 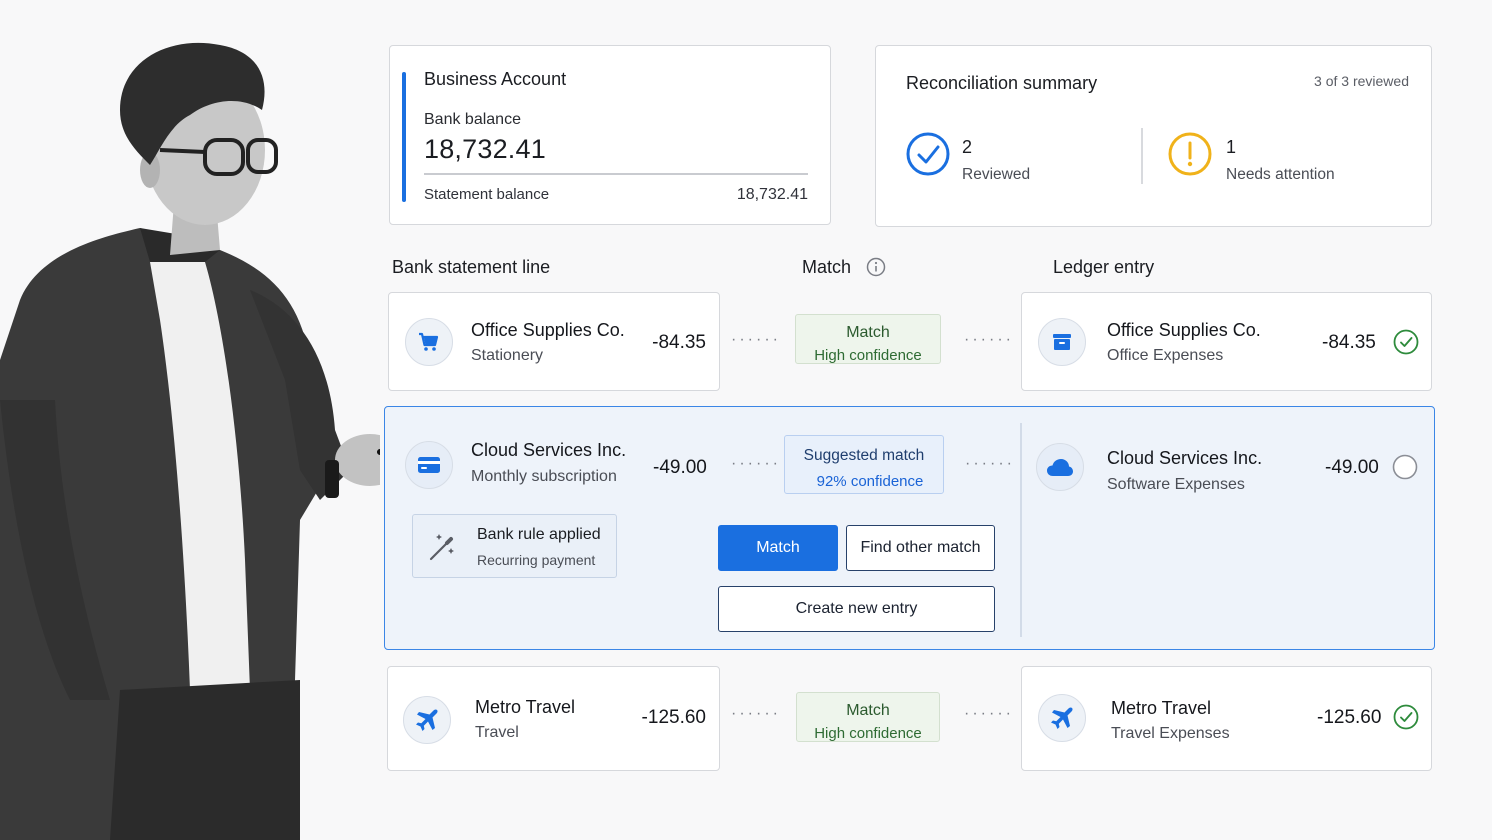 What do you see at coordinates (679, 342) in the screenshot?
I see `bank-line-amount: -84.35` at bounding box center [679, 342].